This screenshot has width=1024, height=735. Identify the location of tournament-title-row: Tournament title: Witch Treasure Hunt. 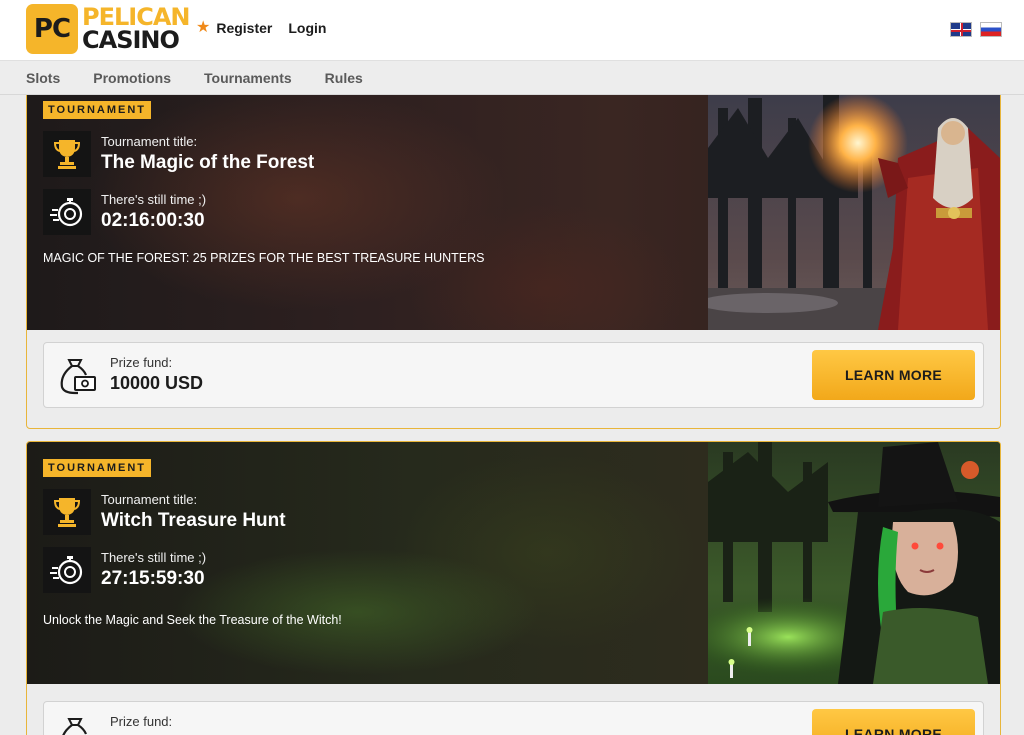
(164, 512).